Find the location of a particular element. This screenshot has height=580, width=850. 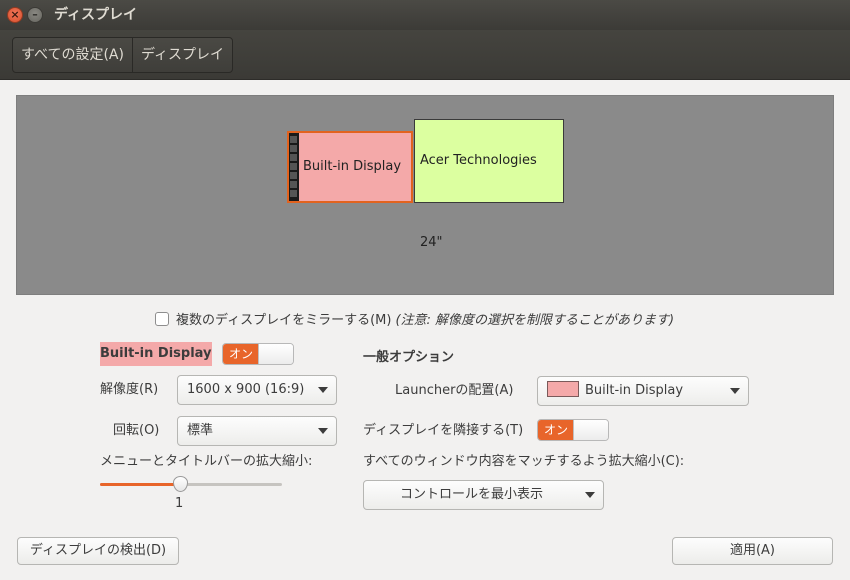

scale-slider is located at coordinates (191, 484).